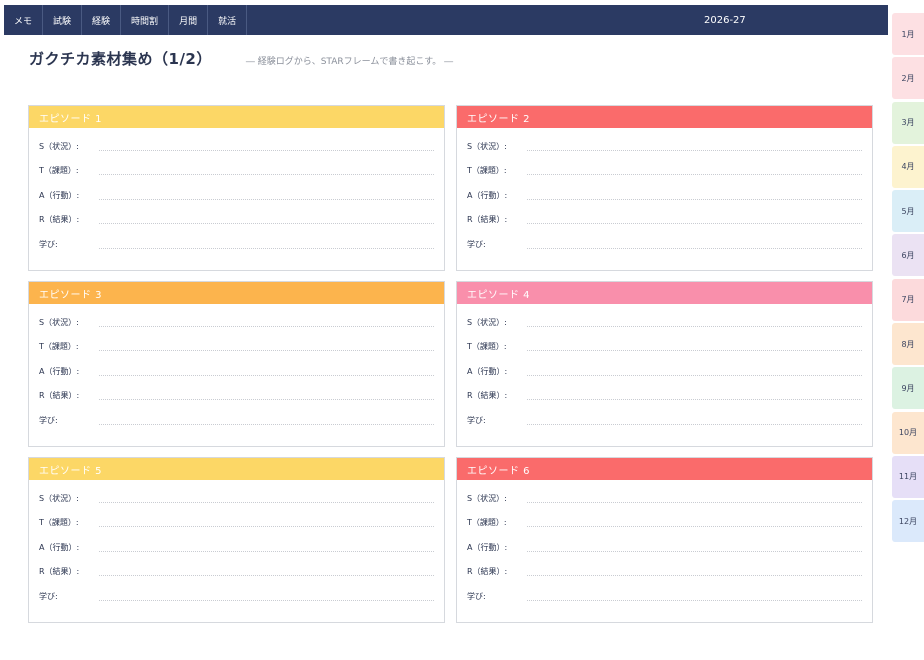 Image resolution: width=924 pixels, height=660 pixels. Describe the element at coordinates (908, 432) in the screenshot. I see `month-tab-10: 10月` at that location.